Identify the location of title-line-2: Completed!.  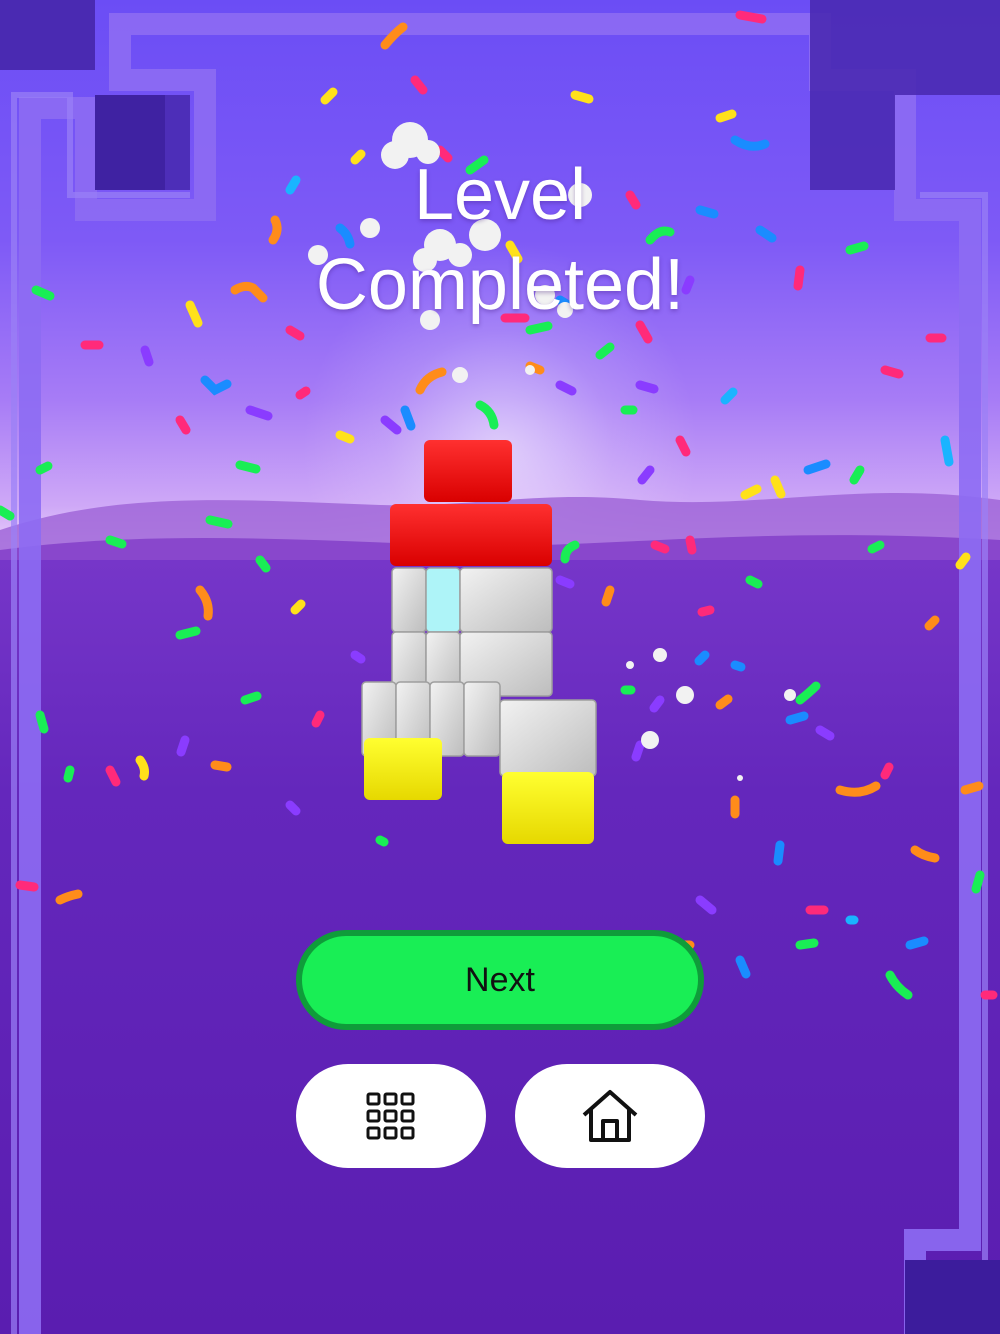
(500, 285).